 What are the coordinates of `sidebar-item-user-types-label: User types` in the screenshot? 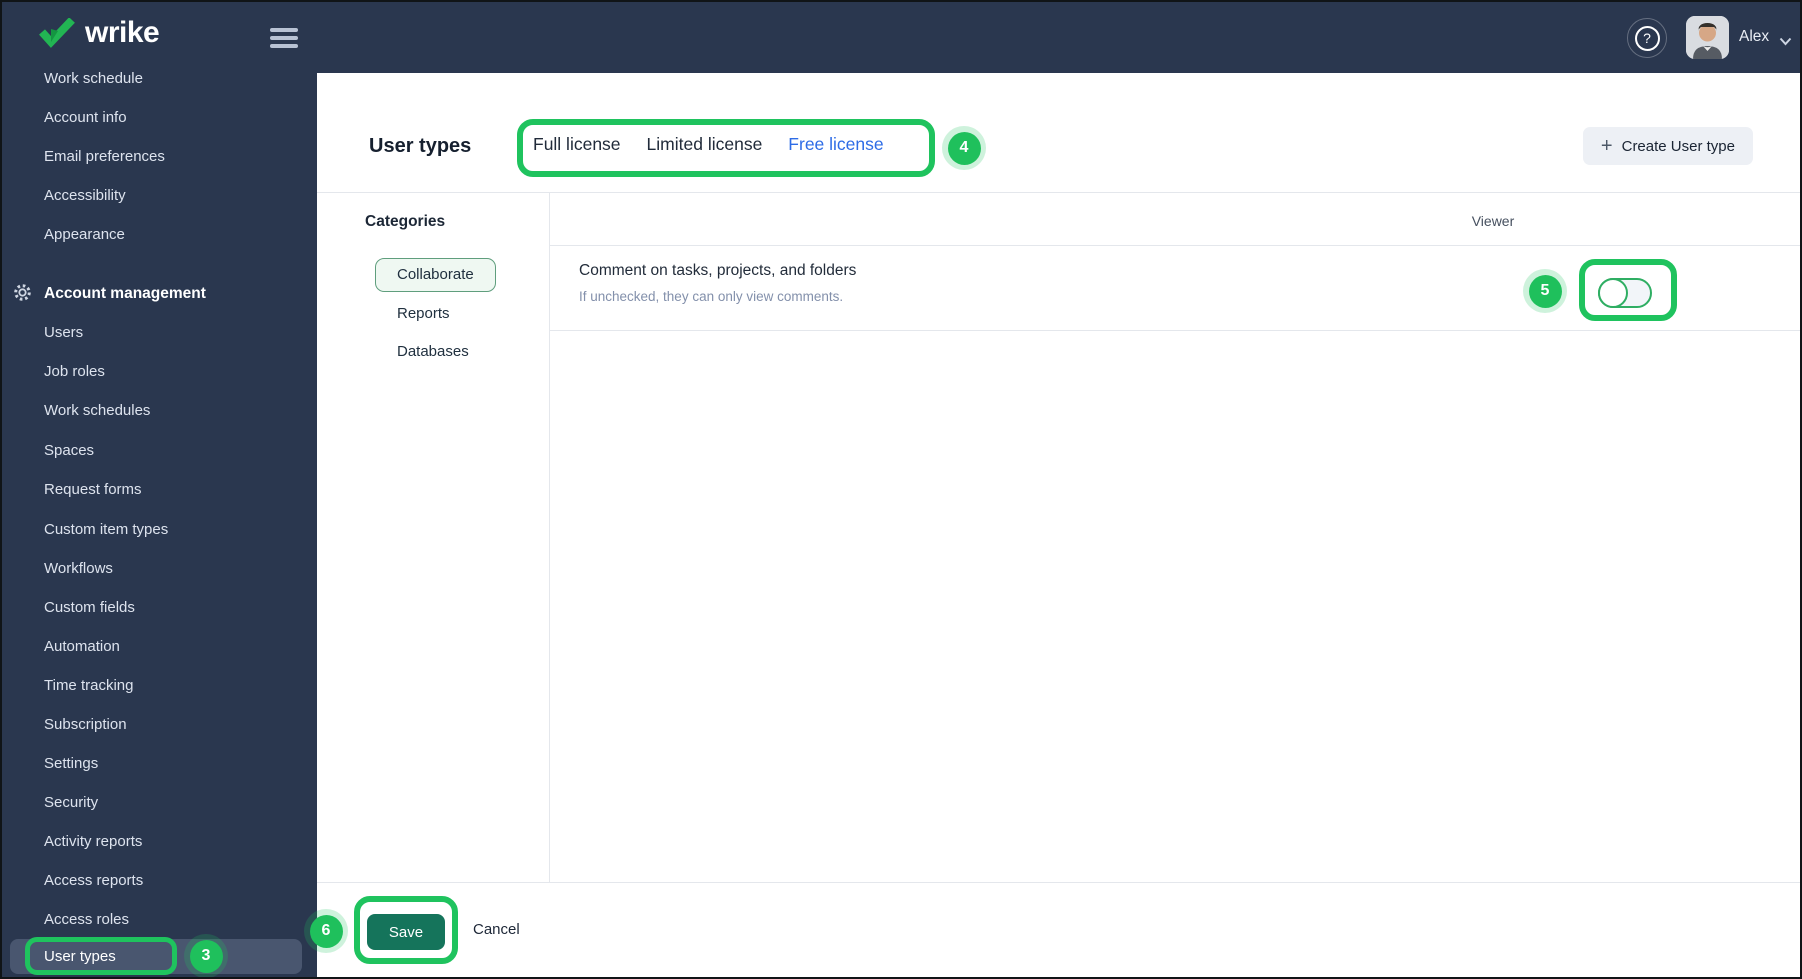 It's located at (80, 956).